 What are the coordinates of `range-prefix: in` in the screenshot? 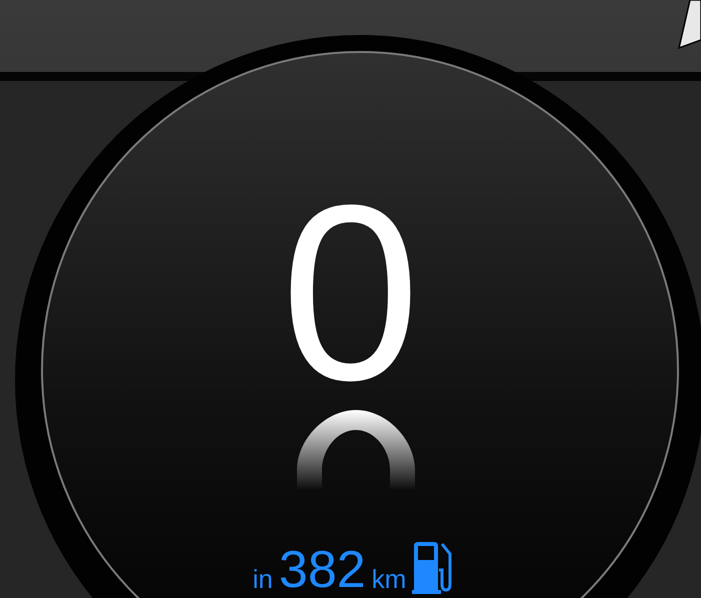 It's located at (262, 579).